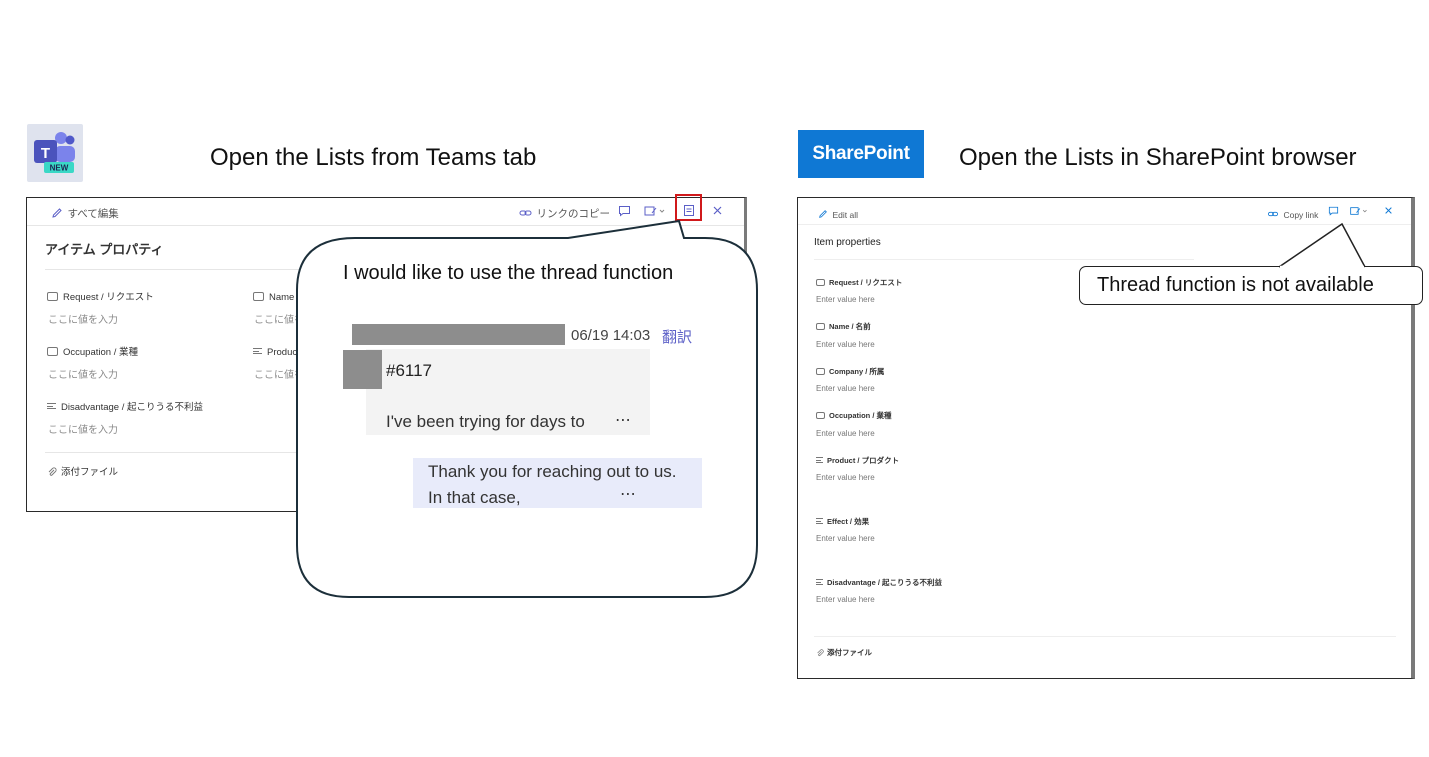 The image size is (1429, 757). I want to click on field-request-input: ここに値を入力, so click(83, 318).